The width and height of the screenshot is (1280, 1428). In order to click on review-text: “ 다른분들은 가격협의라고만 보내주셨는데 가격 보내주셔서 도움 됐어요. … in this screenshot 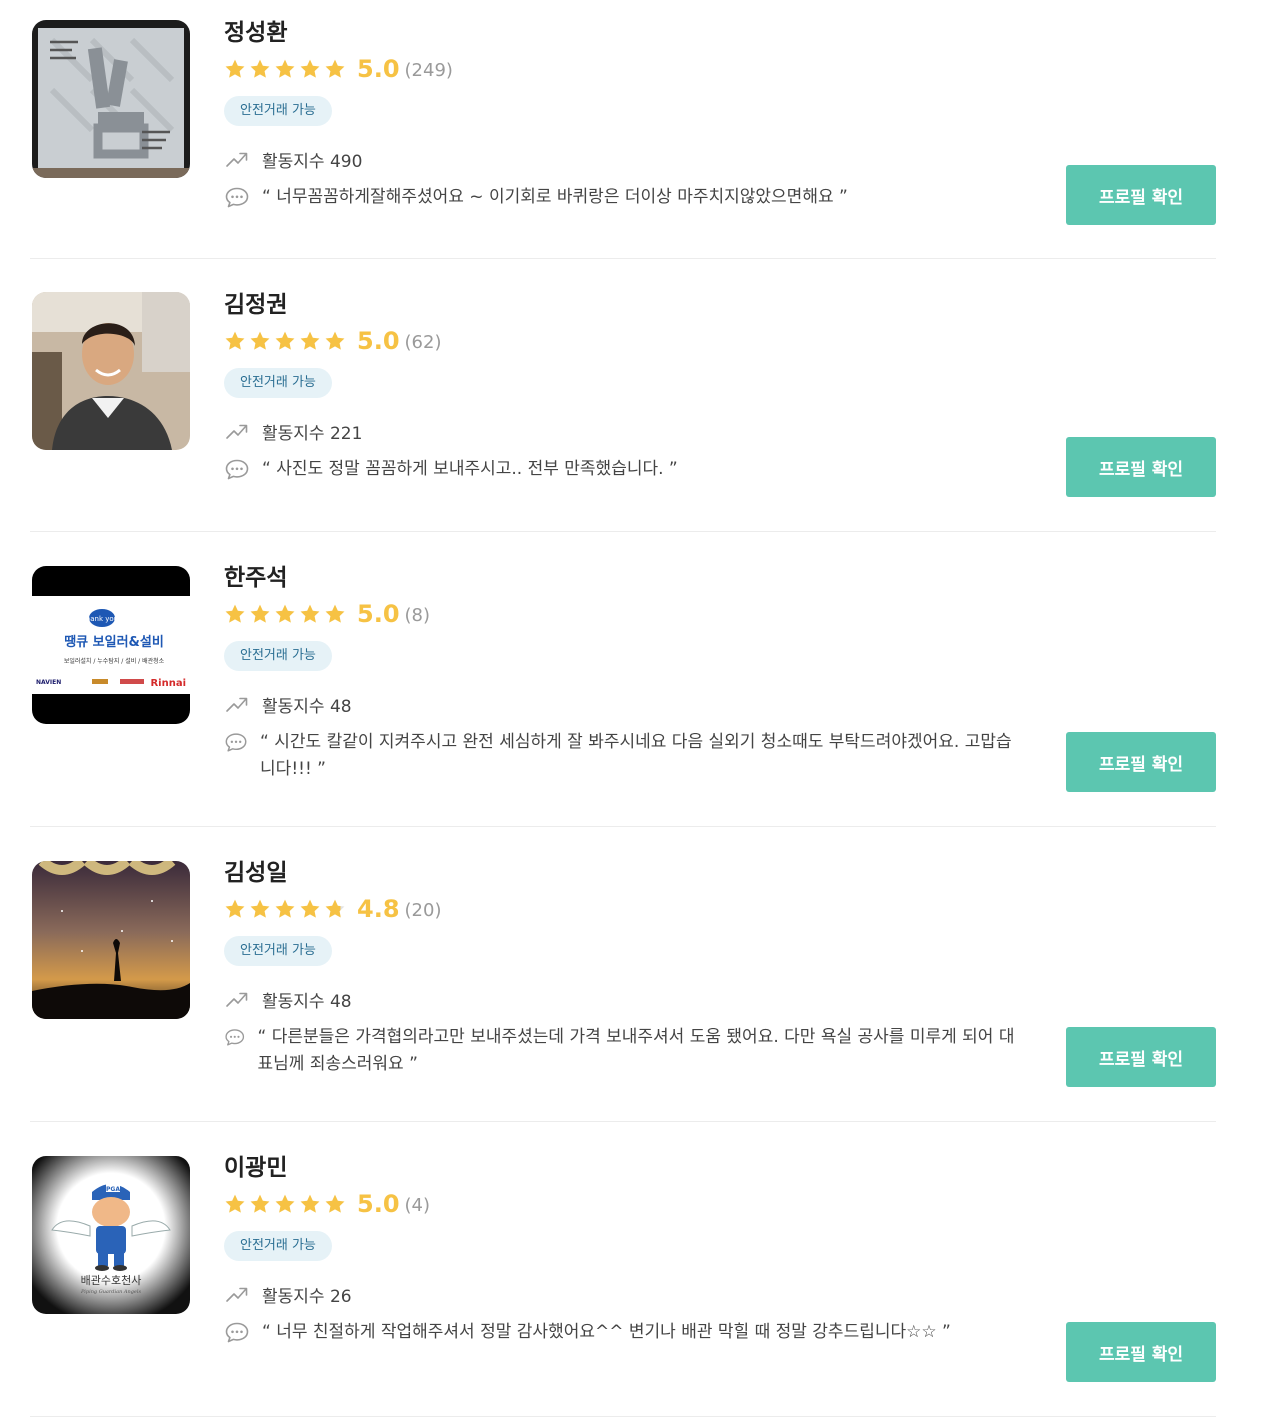, I will do `click(636, 1050)`.